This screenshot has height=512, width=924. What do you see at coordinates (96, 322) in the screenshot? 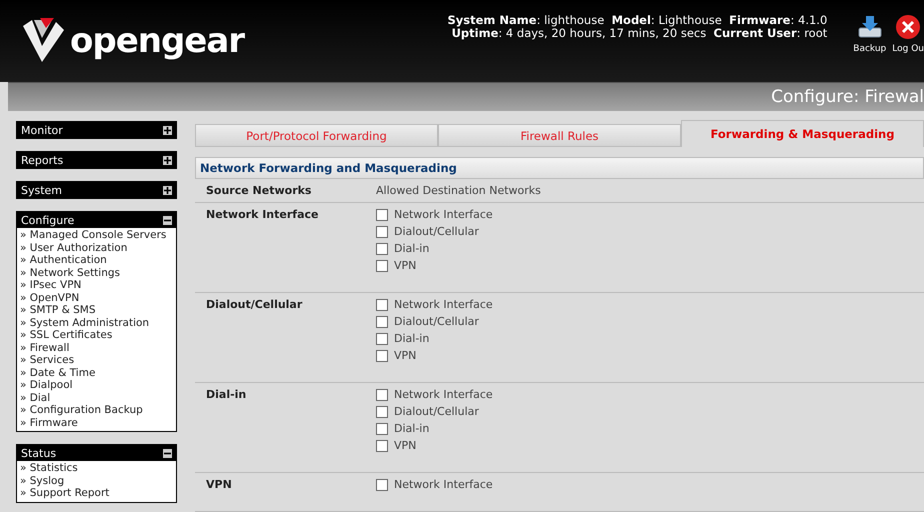
I see `sidebar-link: » System Administration` at bounding box center [96, 322].